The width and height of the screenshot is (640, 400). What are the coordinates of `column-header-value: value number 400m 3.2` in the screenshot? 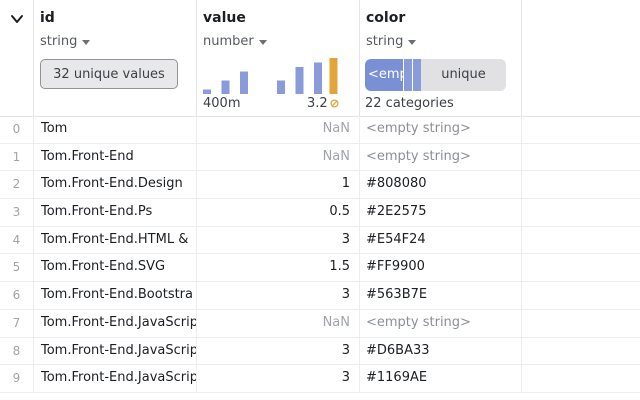 It's located at (278, 58).